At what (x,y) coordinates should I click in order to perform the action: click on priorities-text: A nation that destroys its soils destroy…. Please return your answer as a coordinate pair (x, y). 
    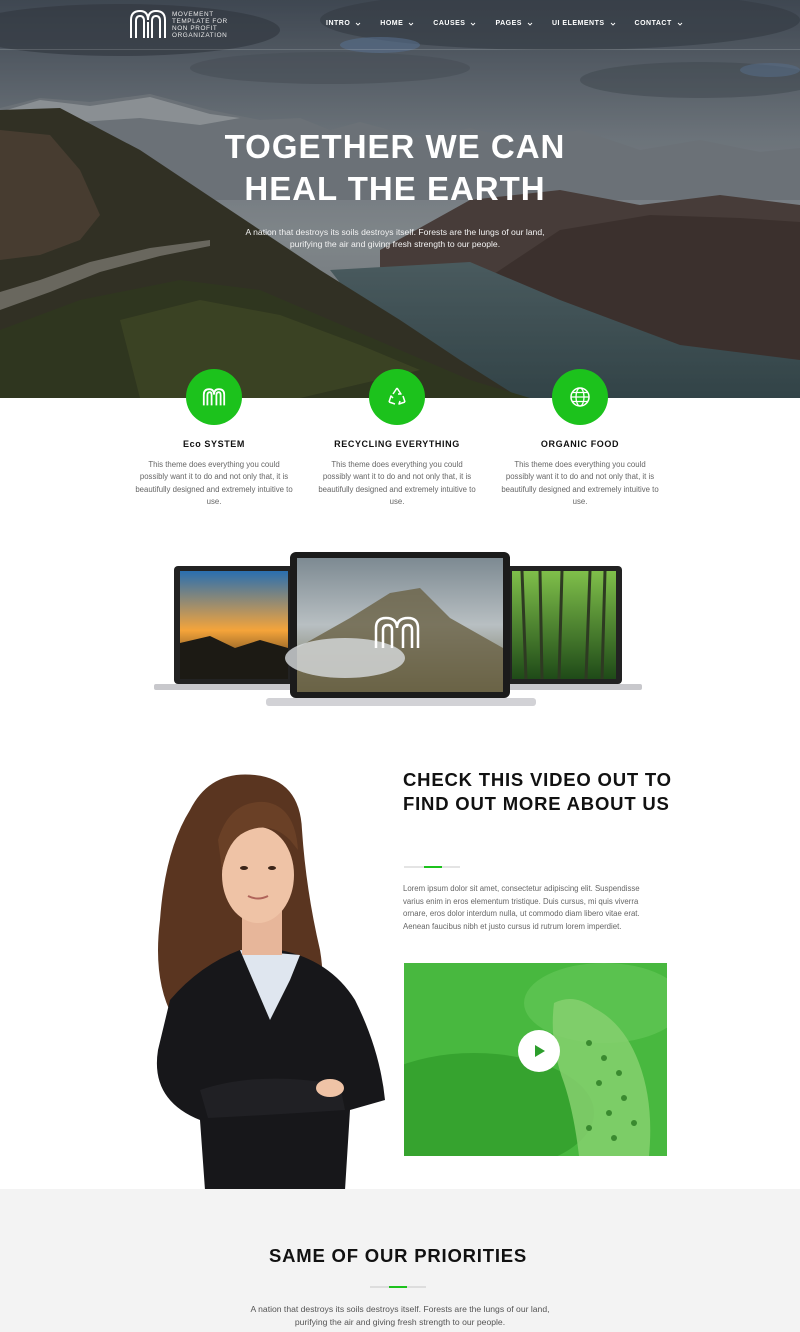
    Looking at the image, I should click on (400, 1315).